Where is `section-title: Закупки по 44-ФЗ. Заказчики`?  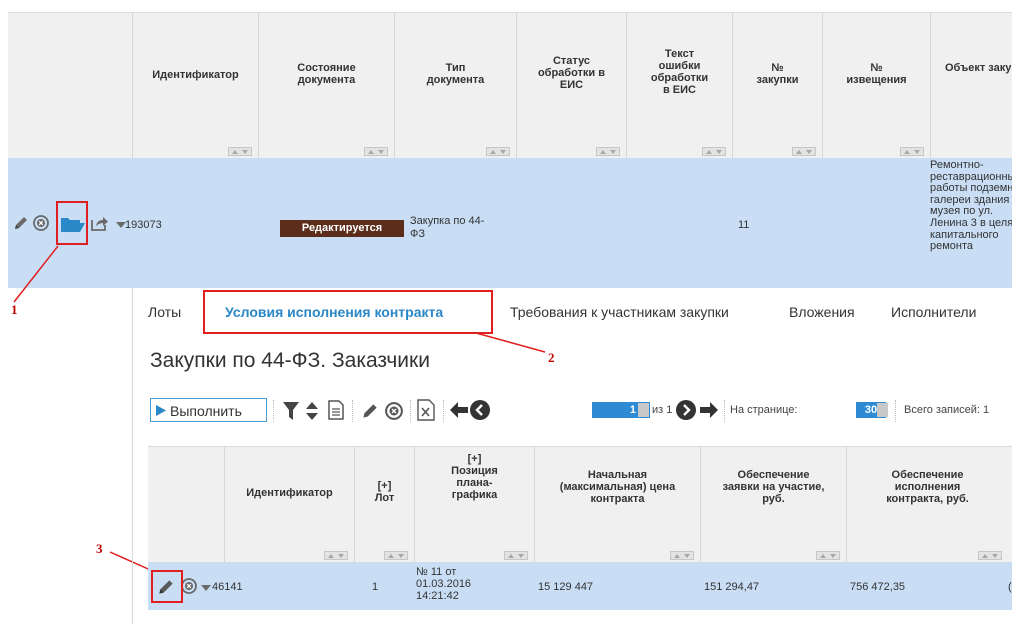
section-title: Закупки по 44-ФЗ. Заказчики is located at coordinates (290, 360).